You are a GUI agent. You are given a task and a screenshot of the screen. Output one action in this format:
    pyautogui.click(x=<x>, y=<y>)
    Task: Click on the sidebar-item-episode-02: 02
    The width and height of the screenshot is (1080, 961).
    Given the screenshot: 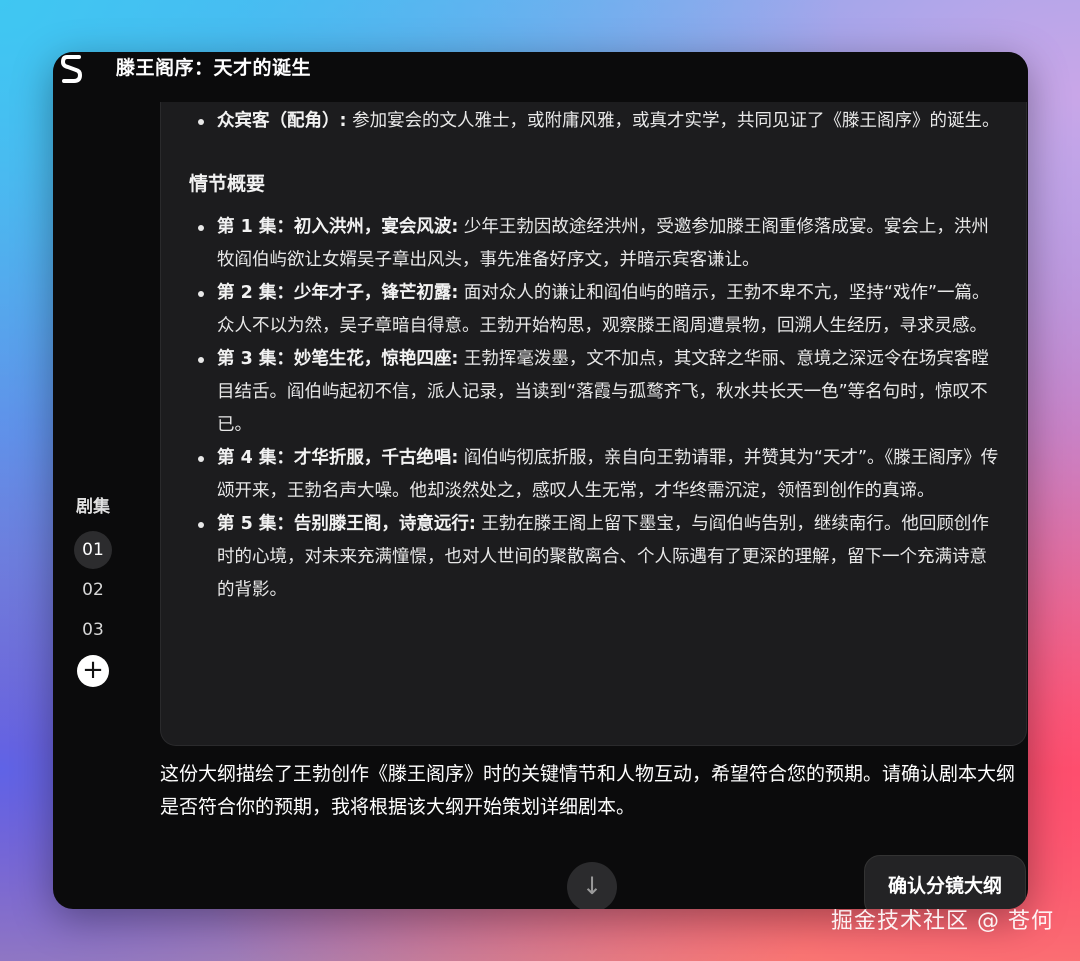 What is the action you would take?
    pyautogui.click(x=93, y=590)
    